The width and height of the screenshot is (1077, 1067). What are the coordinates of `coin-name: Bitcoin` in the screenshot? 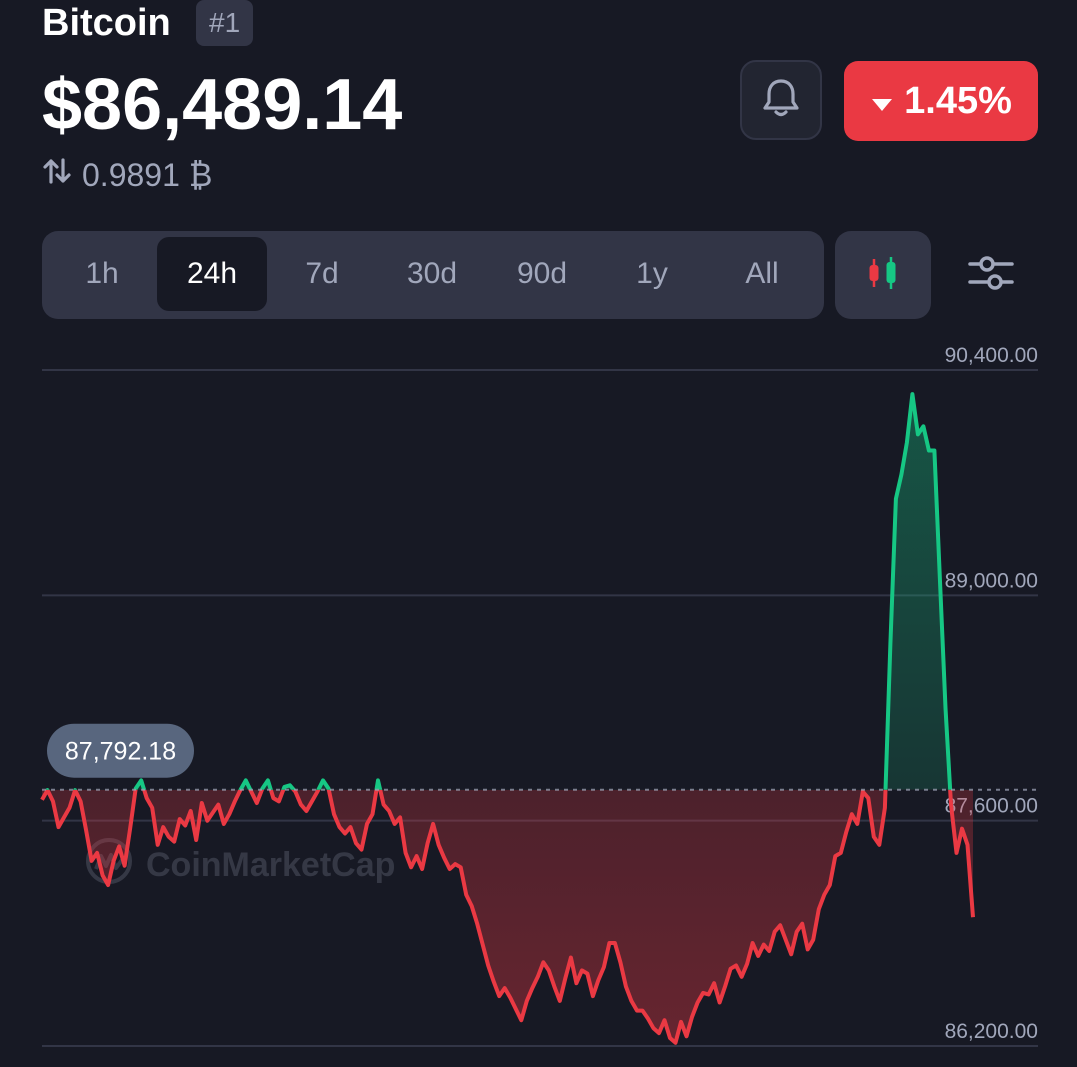 It's located at (106, 23).